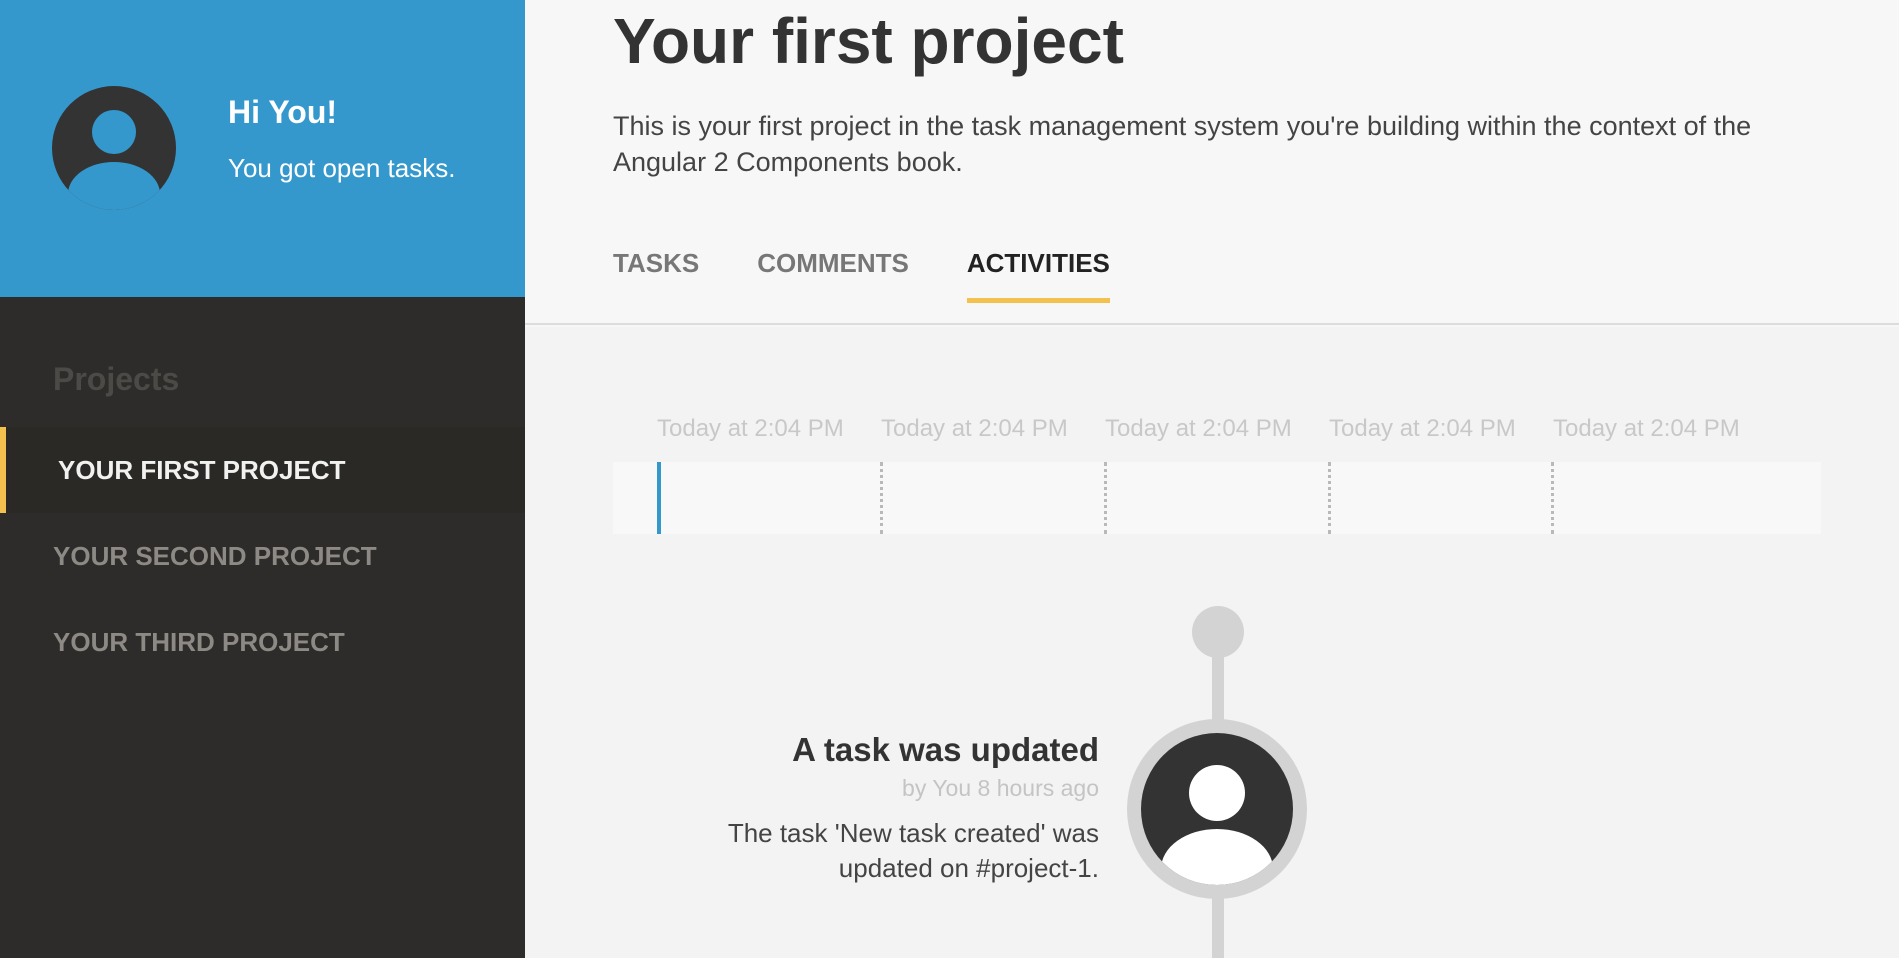  I want to click on user-profile-panel: Hi You! You got open tasks., so click(262, 148).